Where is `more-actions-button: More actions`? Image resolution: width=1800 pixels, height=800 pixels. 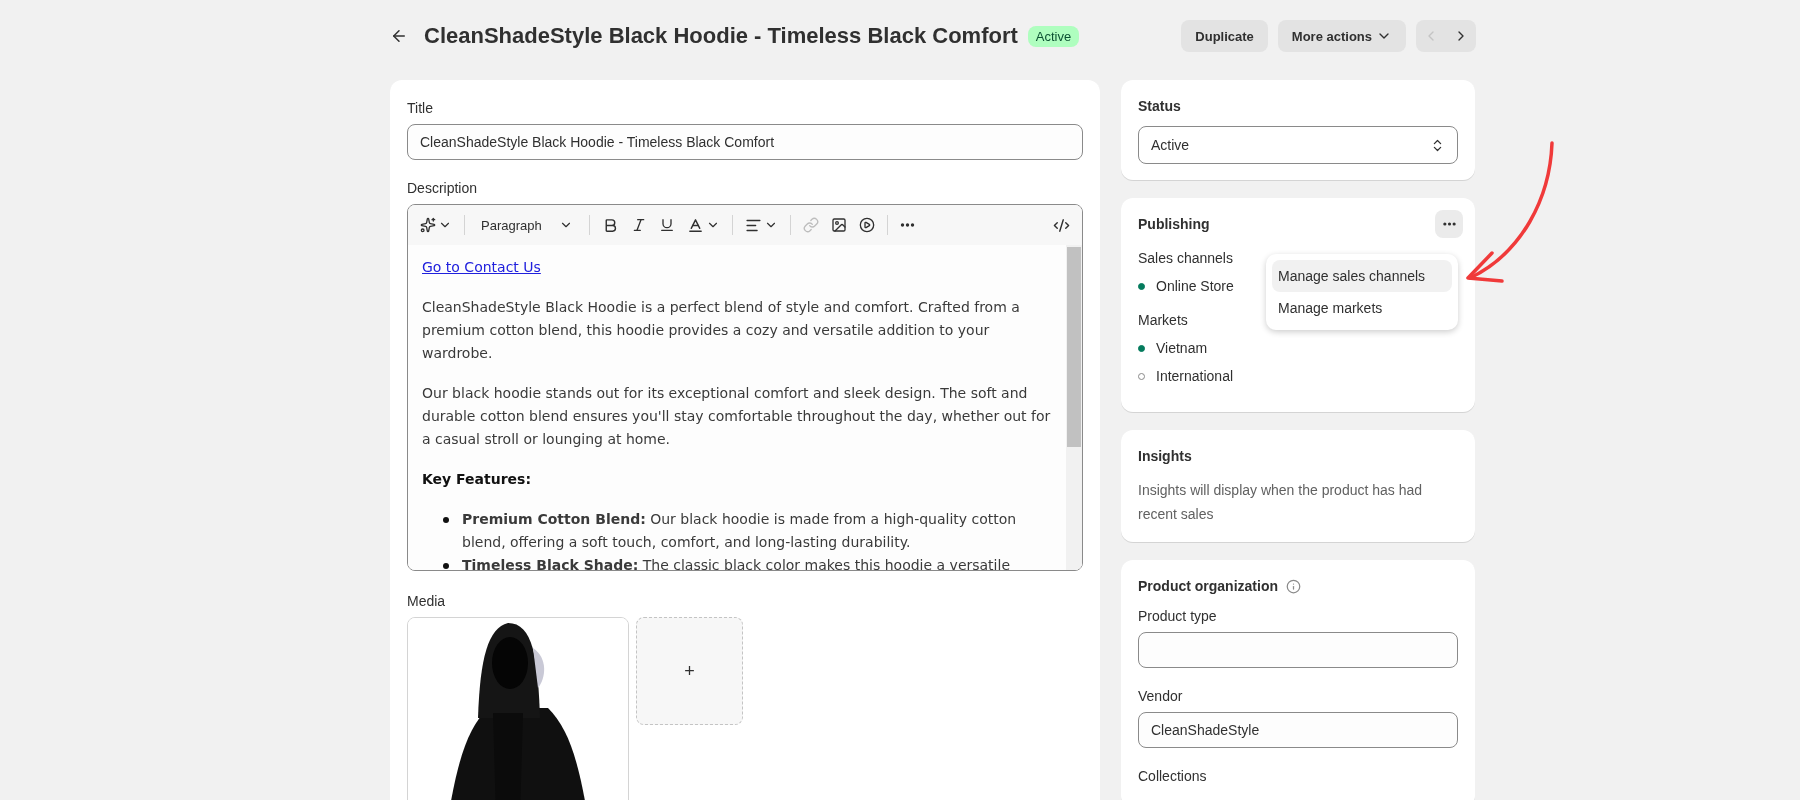
more-actions-button: More actions is located at coordinates (1341, 36).